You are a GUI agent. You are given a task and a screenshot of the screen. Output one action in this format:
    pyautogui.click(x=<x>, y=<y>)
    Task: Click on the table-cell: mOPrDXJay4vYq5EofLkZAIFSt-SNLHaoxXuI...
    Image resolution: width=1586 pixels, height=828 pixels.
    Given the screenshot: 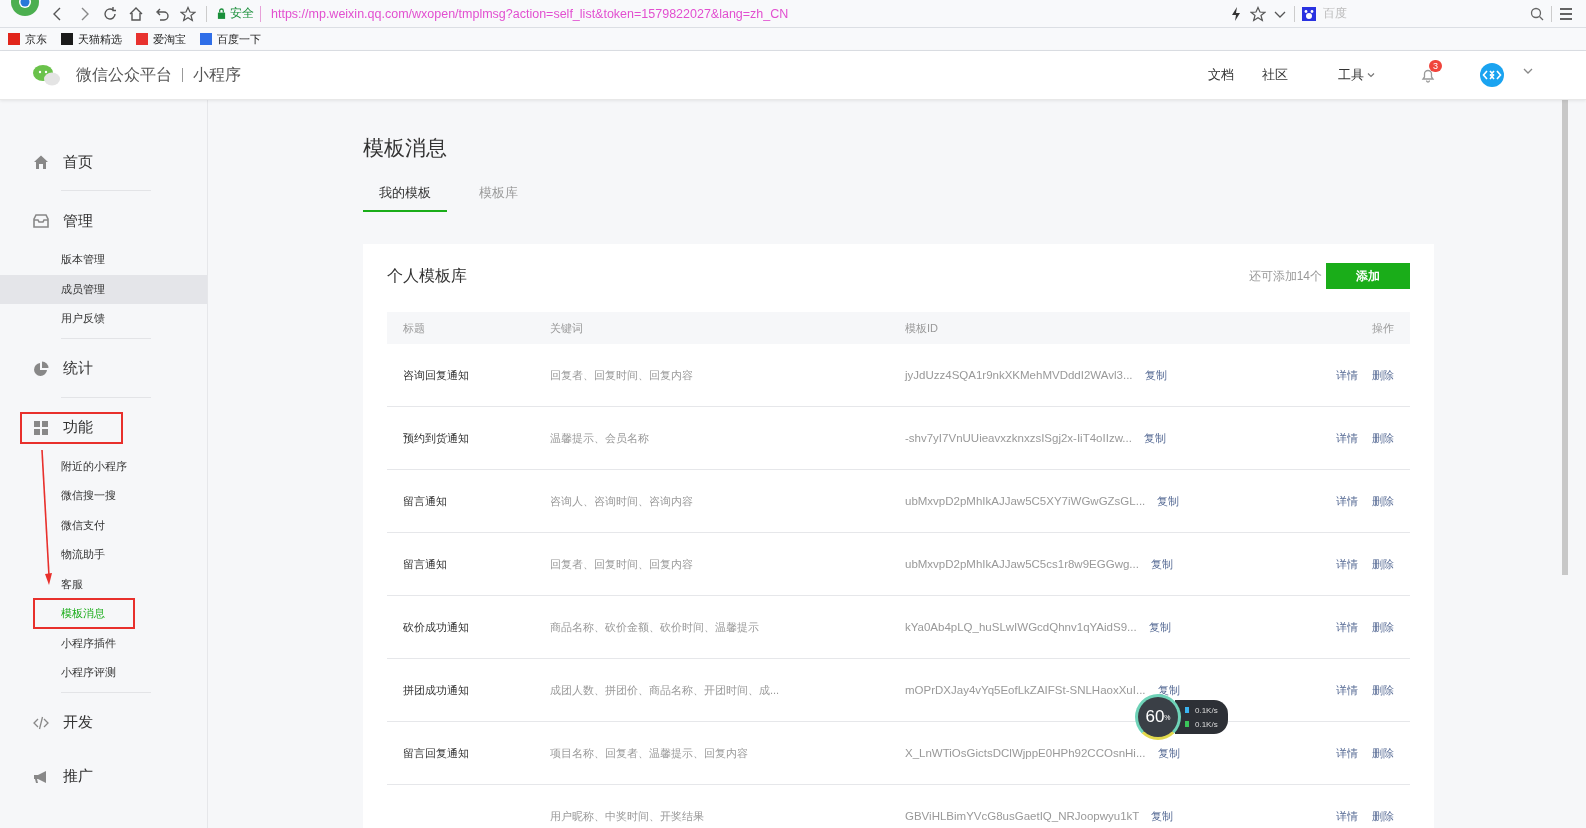 What is the action you would take?
    pyautogui.click(x=1025, y=690)
    